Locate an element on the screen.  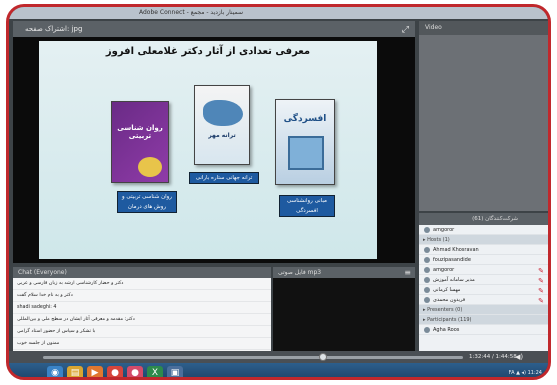
attendee-row: amgoror is located at coordinates (483, 230).